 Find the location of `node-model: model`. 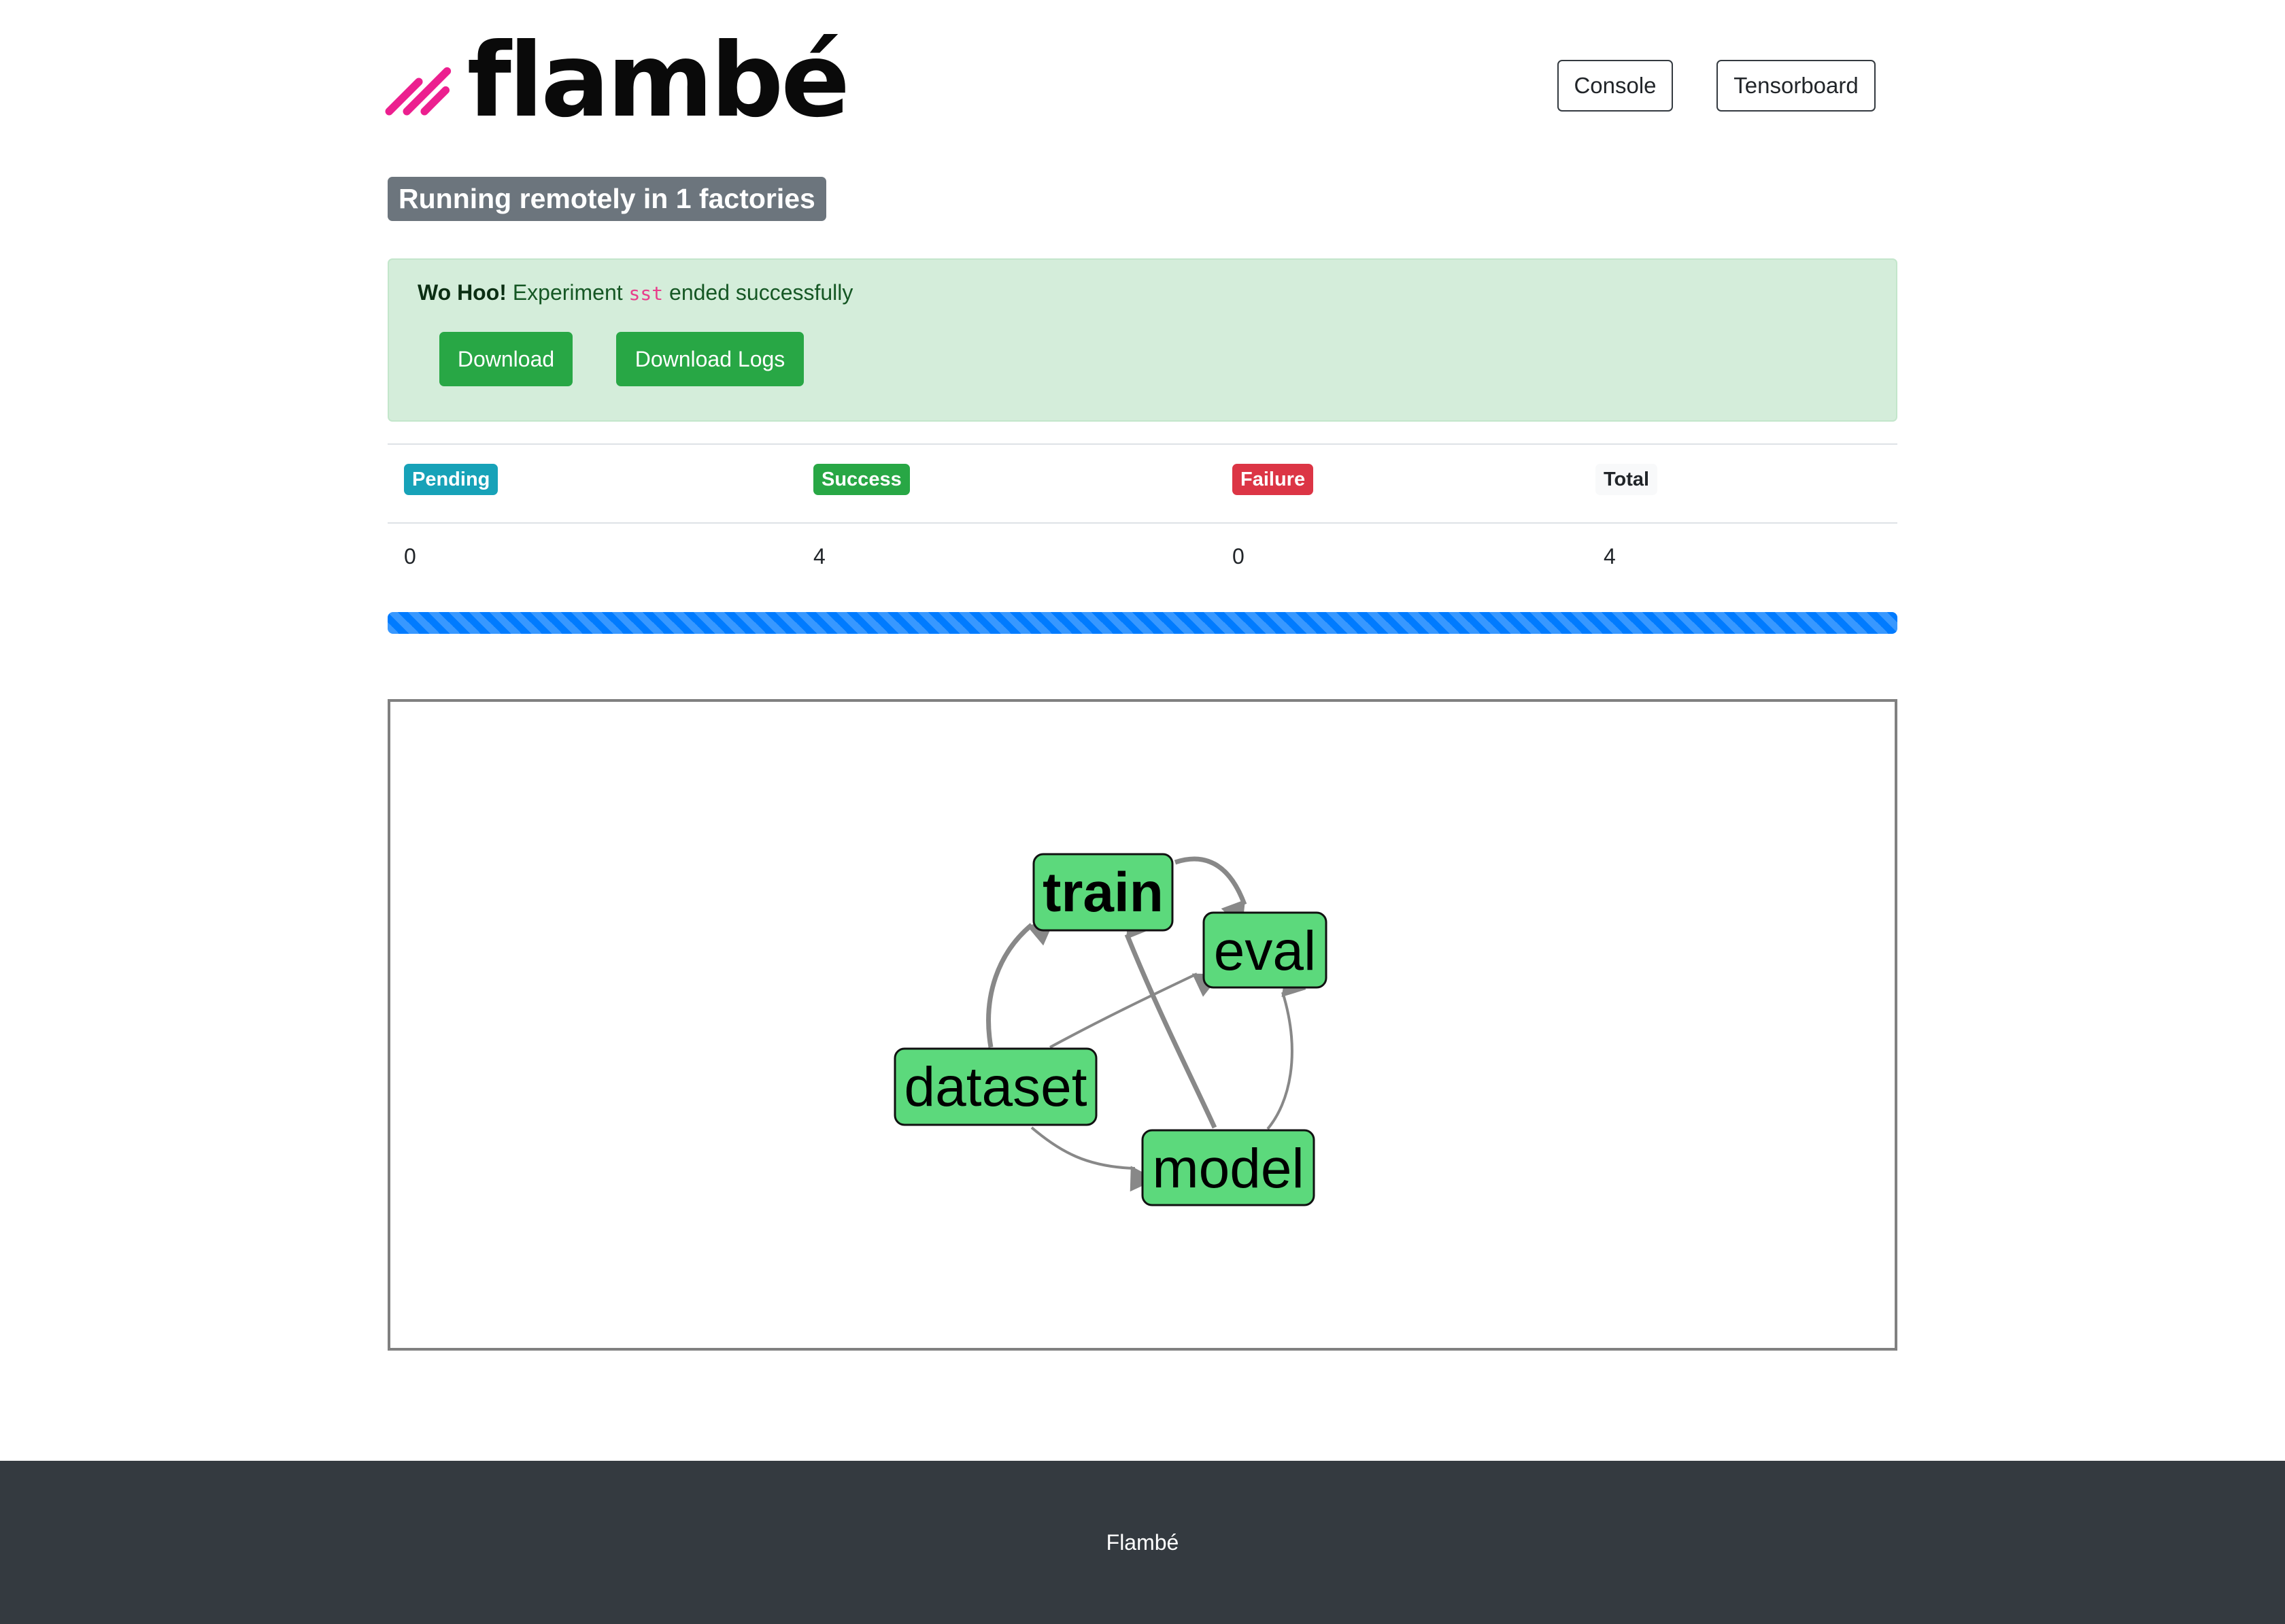

node-model: model is located at coordinates (1228, 1167).